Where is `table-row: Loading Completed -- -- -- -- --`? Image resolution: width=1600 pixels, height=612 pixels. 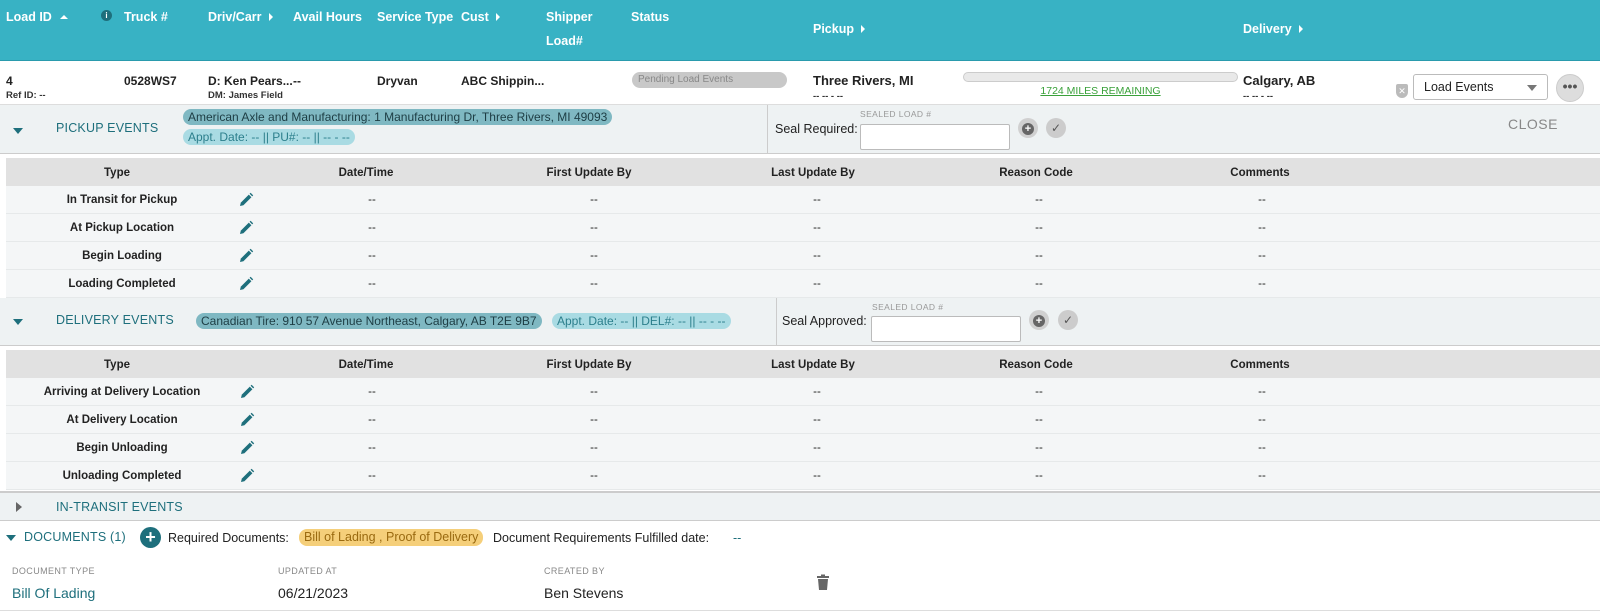
table-row: Loading Completed -- -- -- -- -- is located at coordinates (803, 284).